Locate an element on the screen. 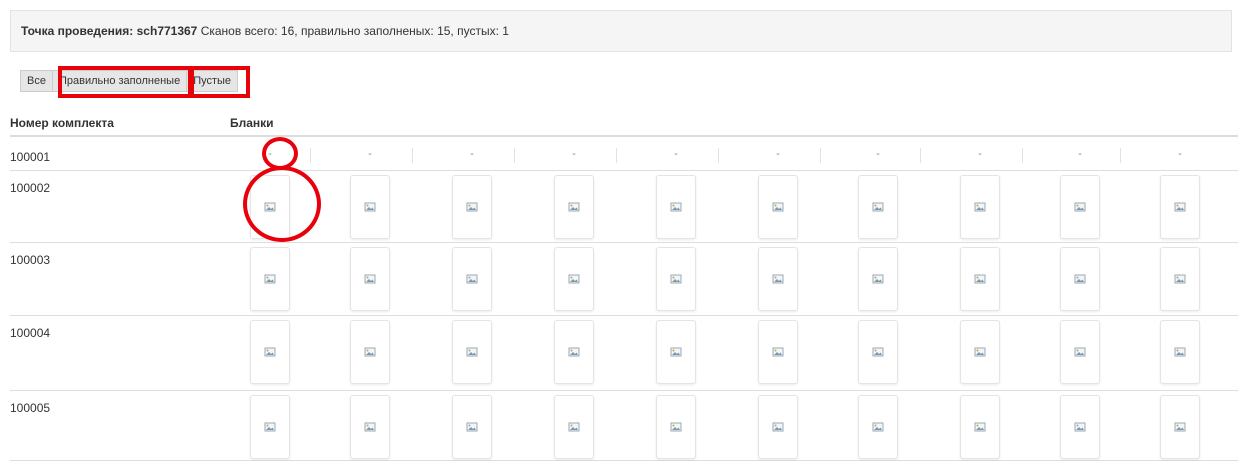 Image resolution: width=1238 pixels, height=461 pixels. filter-correct-button: Правильно заполненые is located at coordinates (120, 81).